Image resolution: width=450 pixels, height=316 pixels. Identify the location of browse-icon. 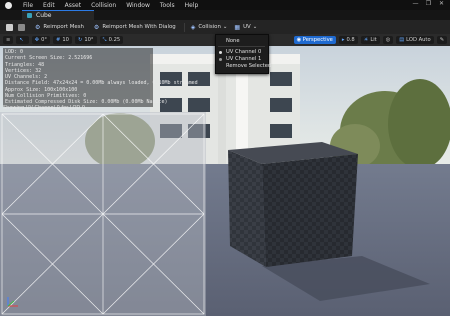
(21, 27).